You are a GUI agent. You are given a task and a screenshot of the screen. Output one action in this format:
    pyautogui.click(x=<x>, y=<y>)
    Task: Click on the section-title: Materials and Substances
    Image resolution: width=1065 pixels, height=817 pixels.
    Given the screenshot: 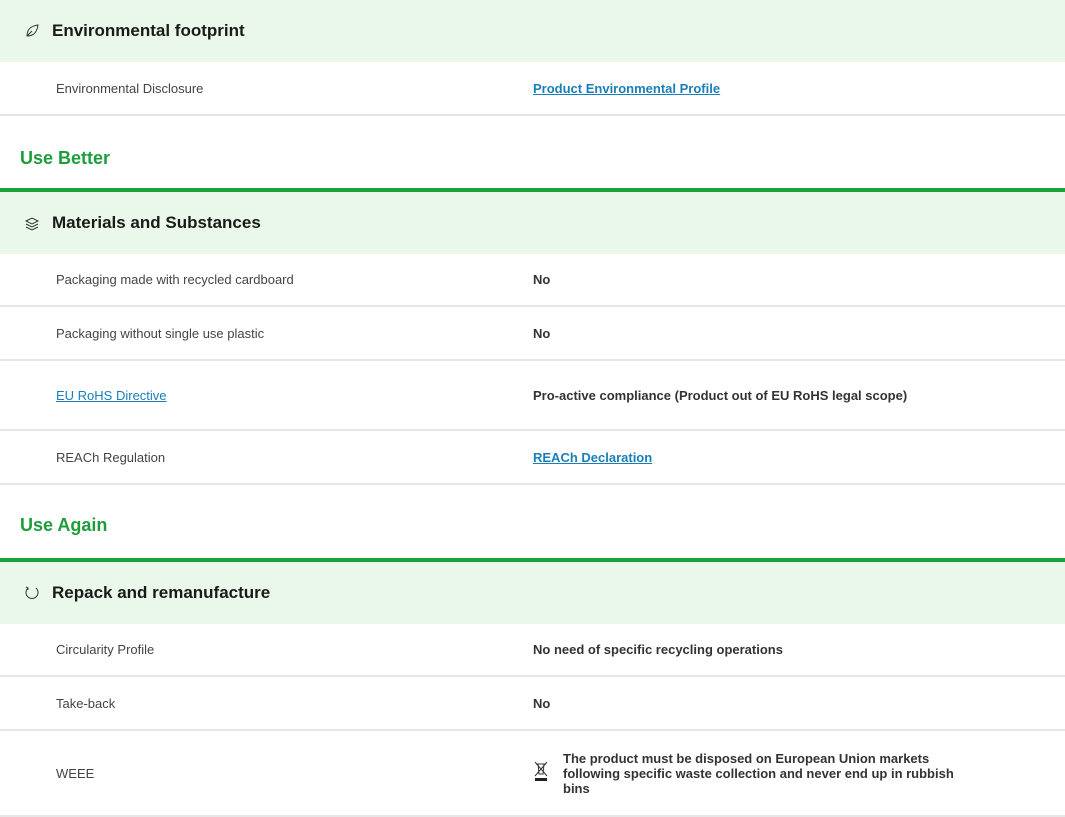 What is the action you would take?
    pyautogui.click(x=156, y=222)
    